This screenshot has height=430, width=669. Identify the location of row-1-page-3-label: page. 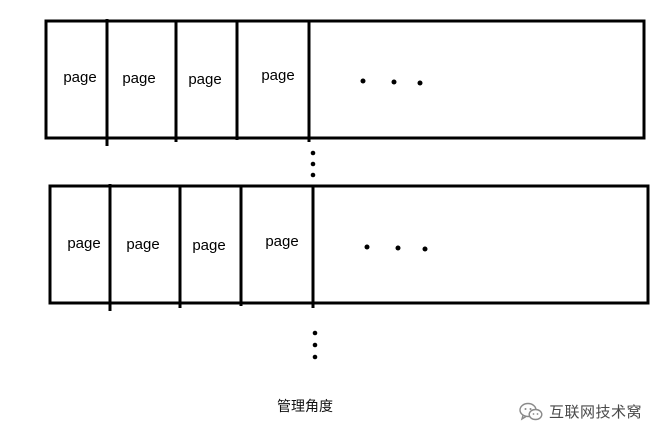
(204, 79).